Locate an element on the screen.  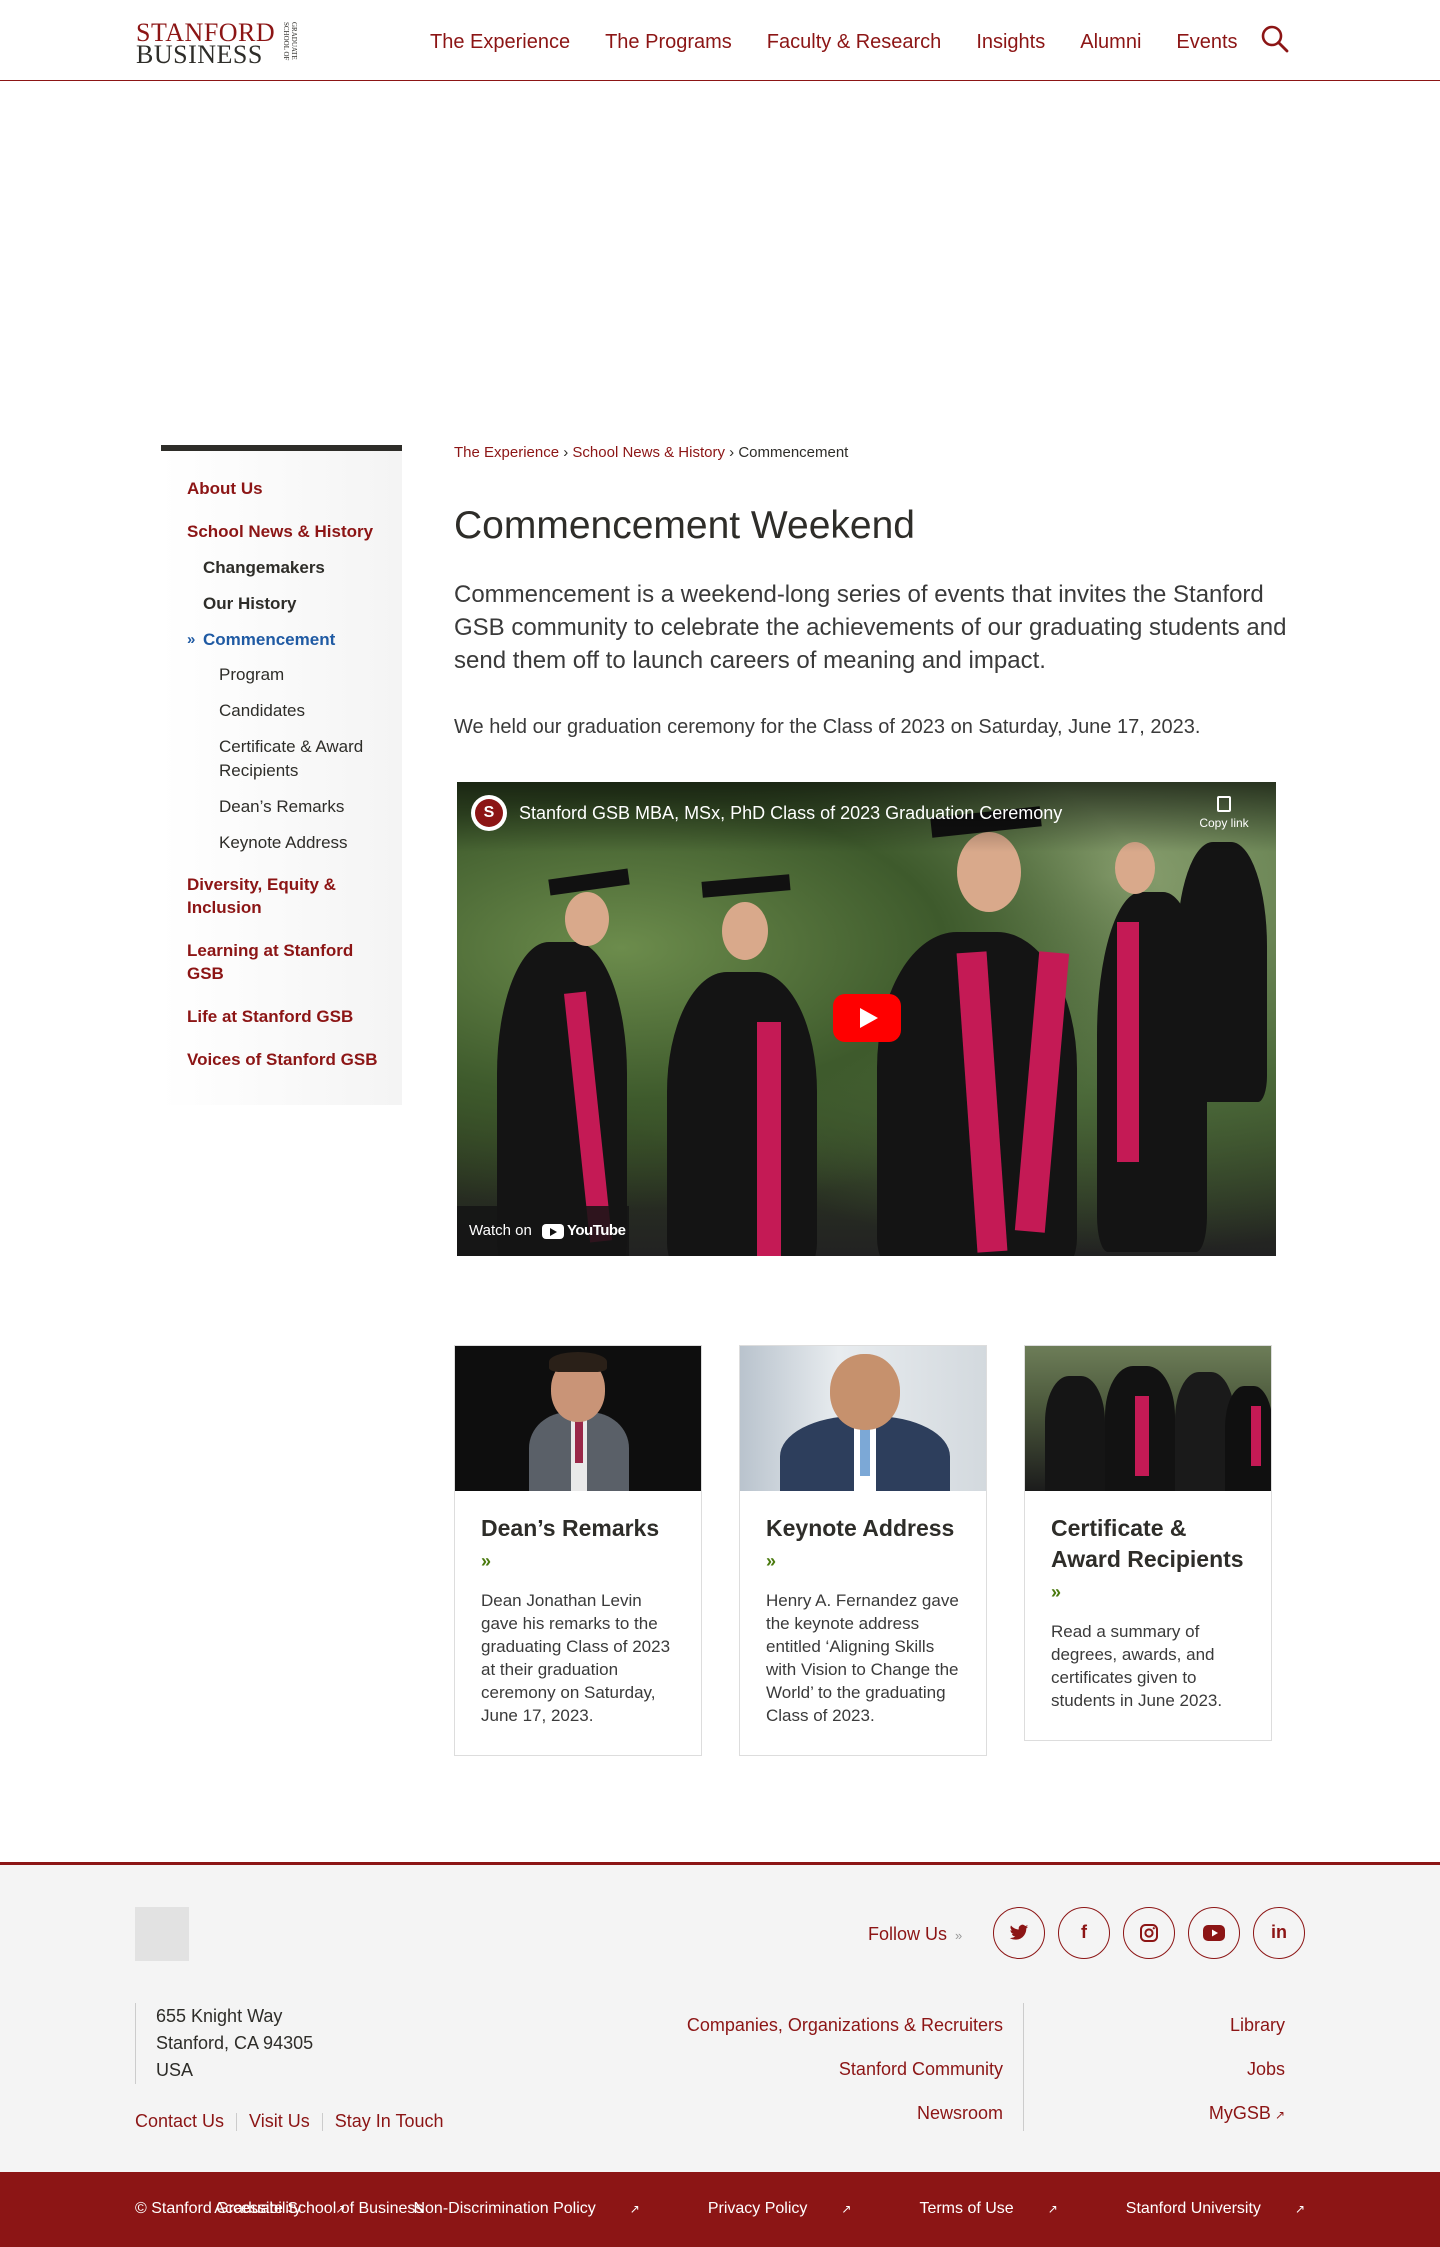
dean-portrait-image is located at coordinates (578, 1418).